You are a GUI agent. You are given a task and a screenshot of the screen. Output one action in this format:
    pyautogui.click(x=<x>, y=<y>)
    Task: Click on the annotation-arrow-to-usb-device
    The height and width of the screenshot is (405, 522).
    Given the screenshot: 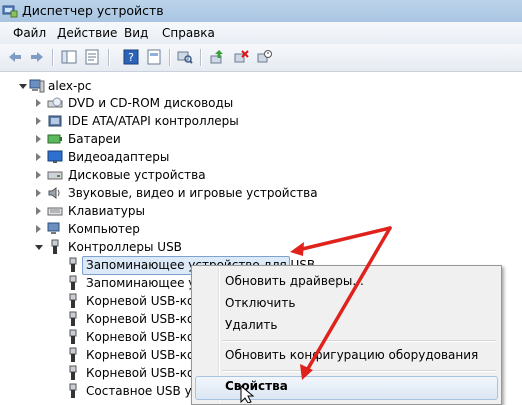 What is the action you would take?
    pyautogui.click(x=344, y=239)
    